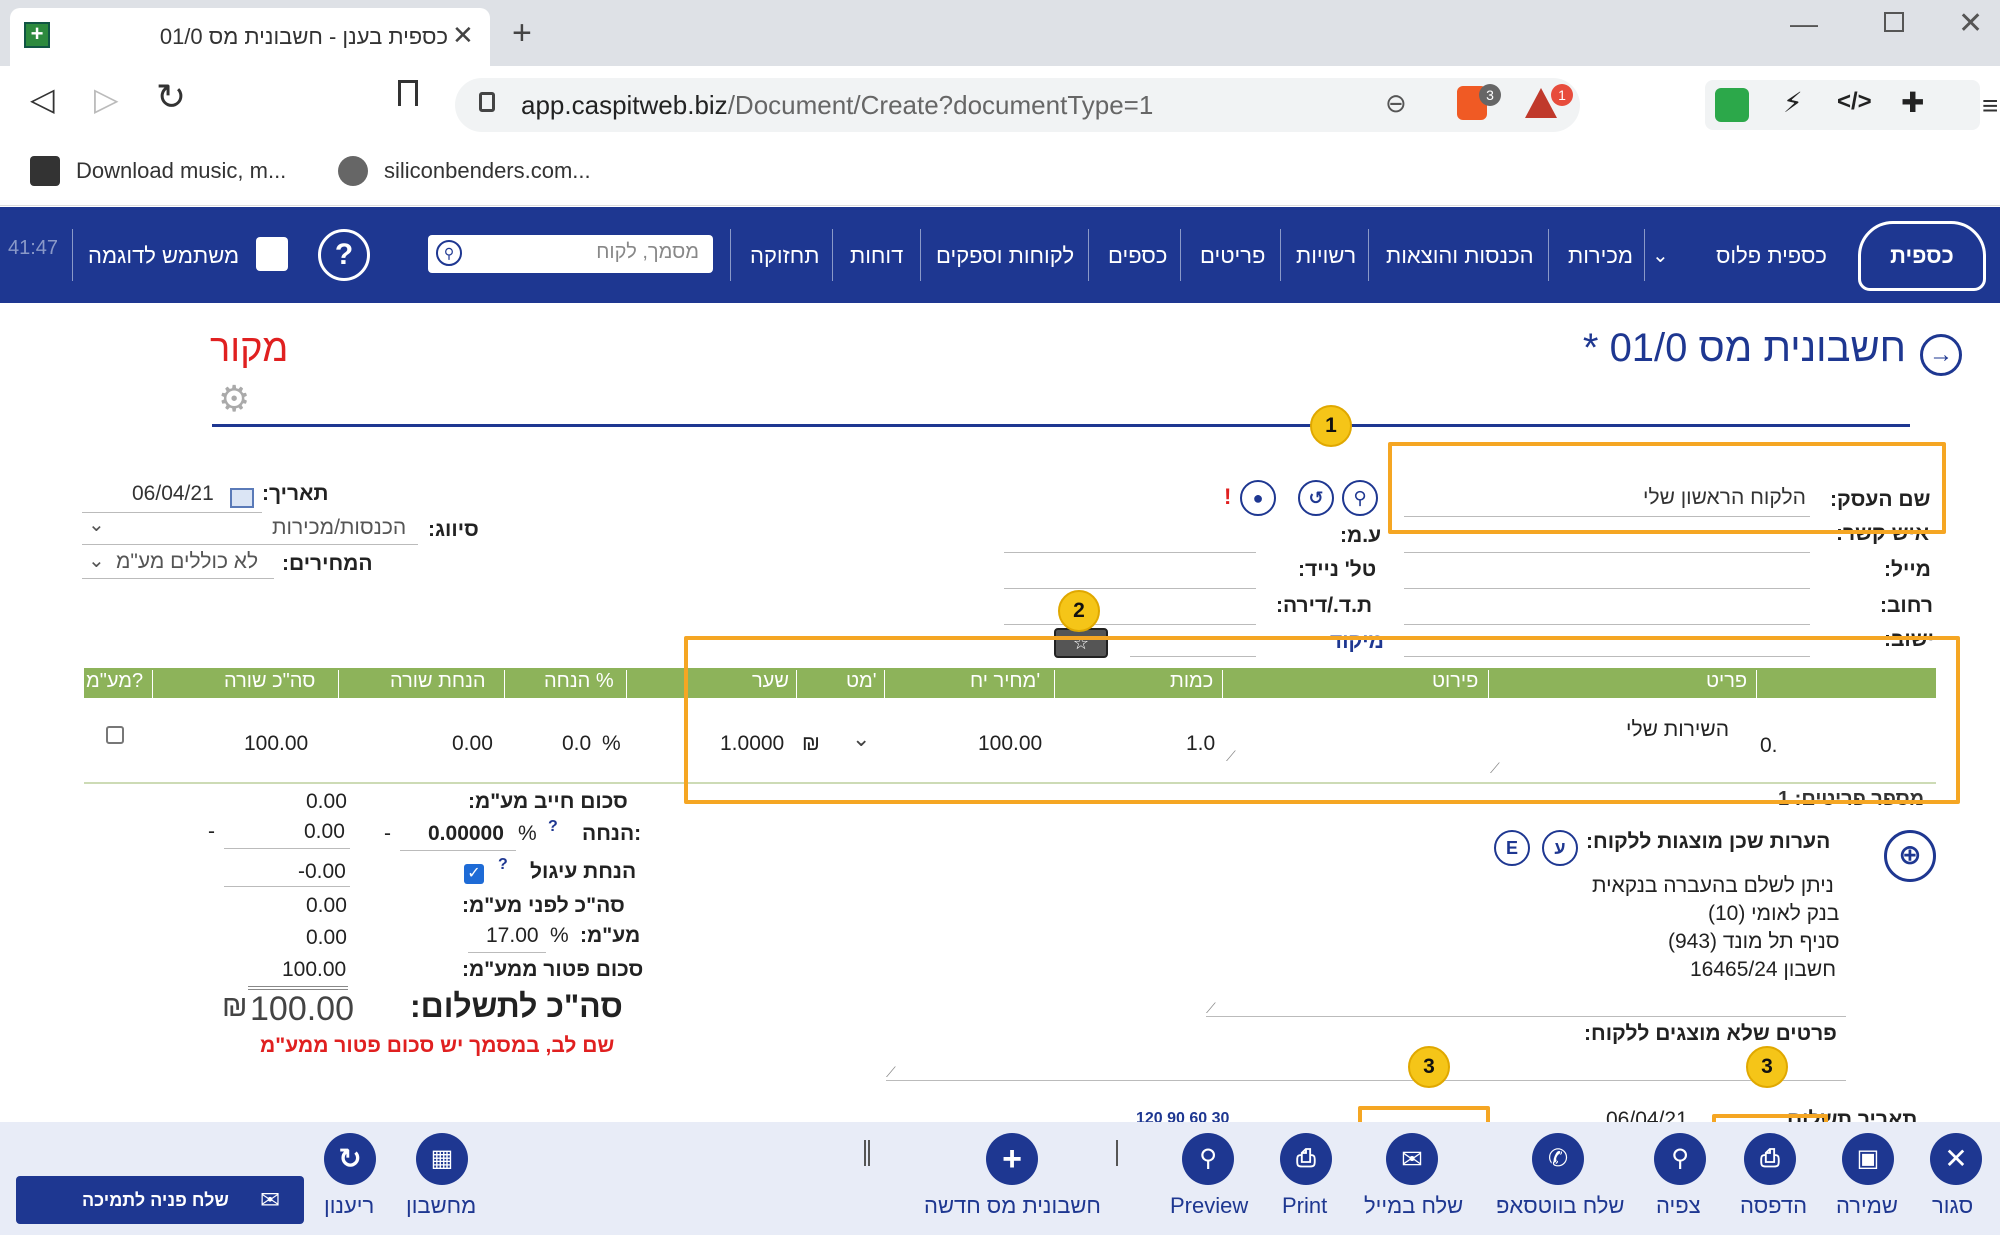 Image resolution: width=2000 pixels, height=1235 pixels. I want to click on total-value: 100.00, so click(302, 1009).